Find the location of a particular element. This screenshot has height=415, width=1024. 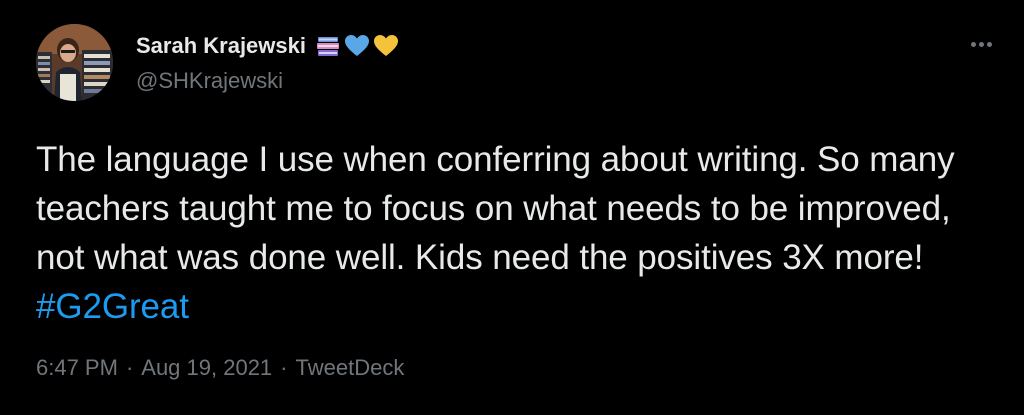

name-emojis is located at coordinates (357, 46).